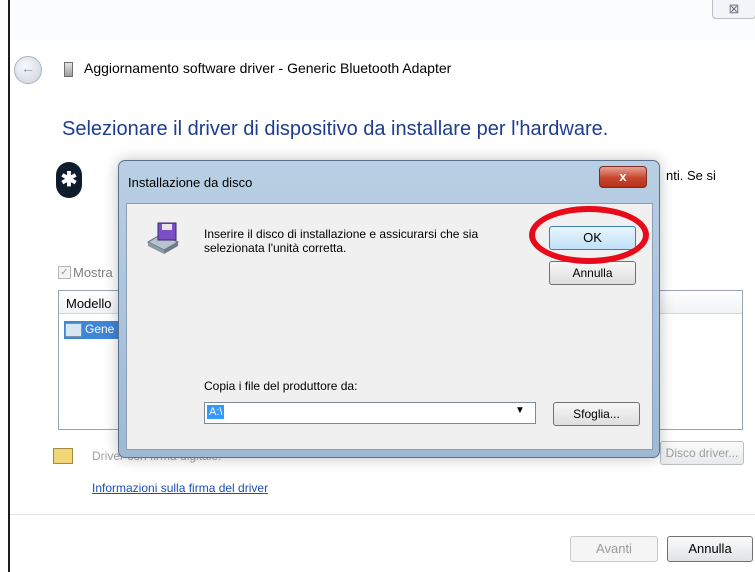 This screenshot has height=572, width=755. Describe the element at coordinates (89, 303) in the screenshot. I see `model-column-header: Modello` at that location.